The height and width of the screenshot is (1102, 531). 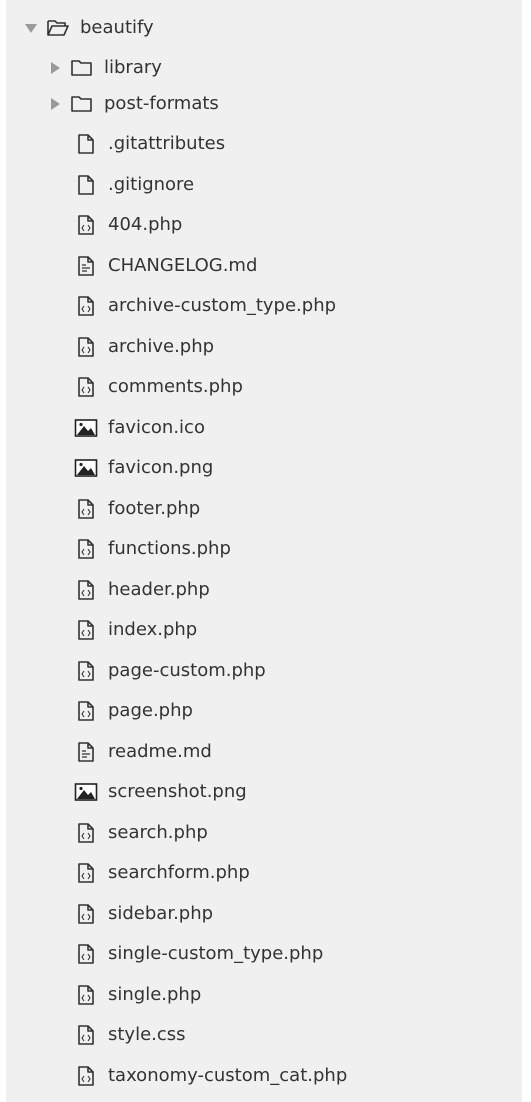 What do you see at coordinates (161, 346) in the screenshot?
I see `tree-item-label: archive.php` at bounding box center [161, 346].